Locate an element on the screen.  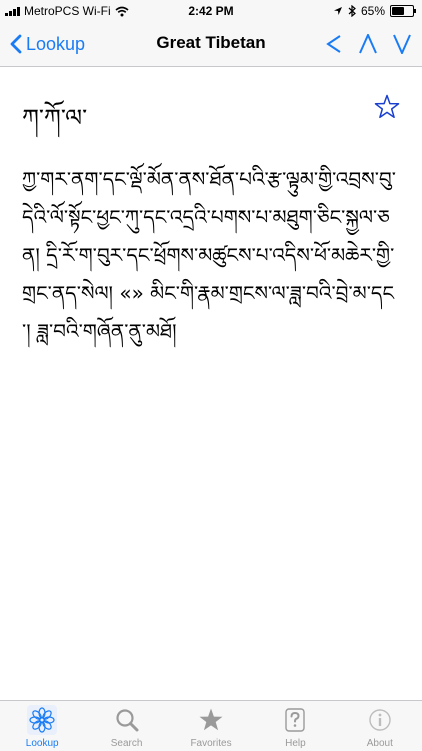
star-icon is located at coordinates (211, 720).